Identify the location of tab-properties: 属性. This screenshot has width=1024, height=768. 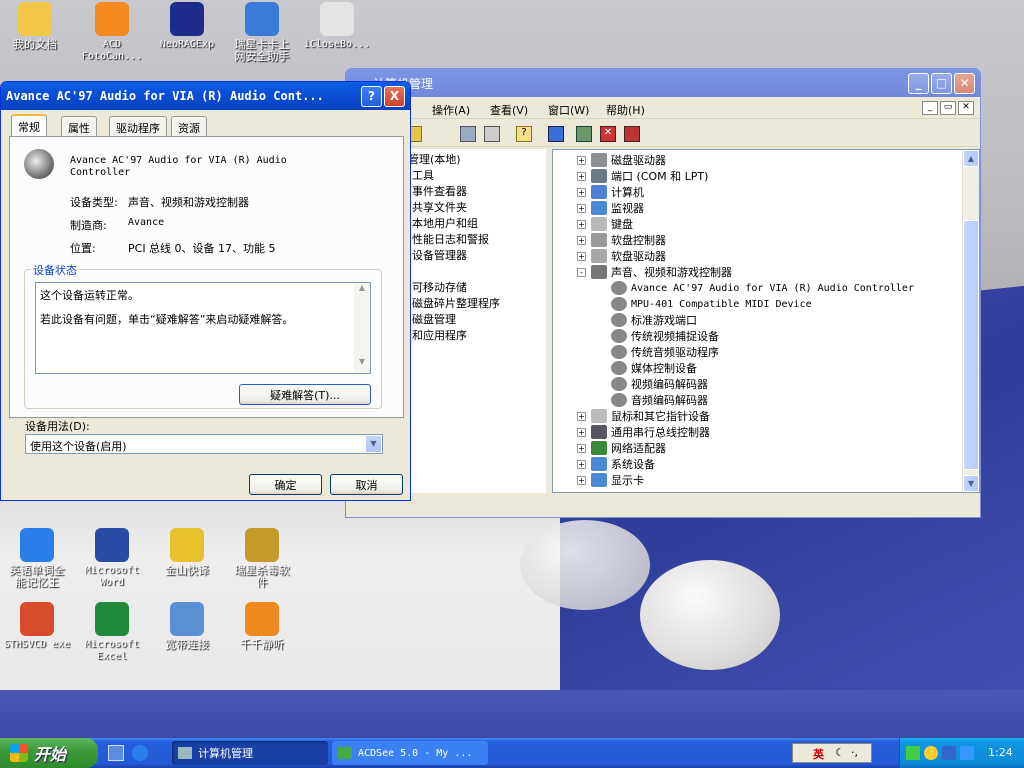
(79, 126).